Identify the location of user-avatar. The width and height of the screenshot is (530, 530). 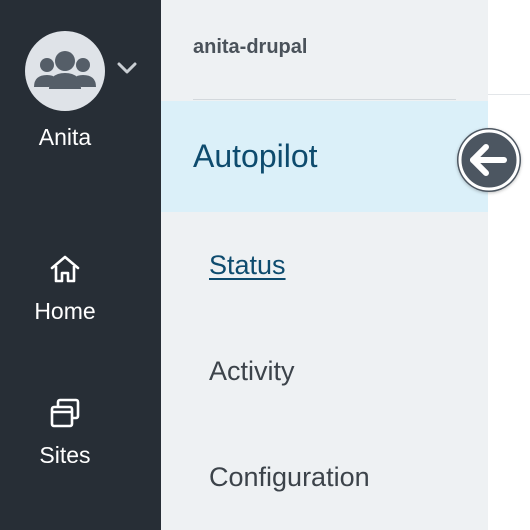
(65, 71).